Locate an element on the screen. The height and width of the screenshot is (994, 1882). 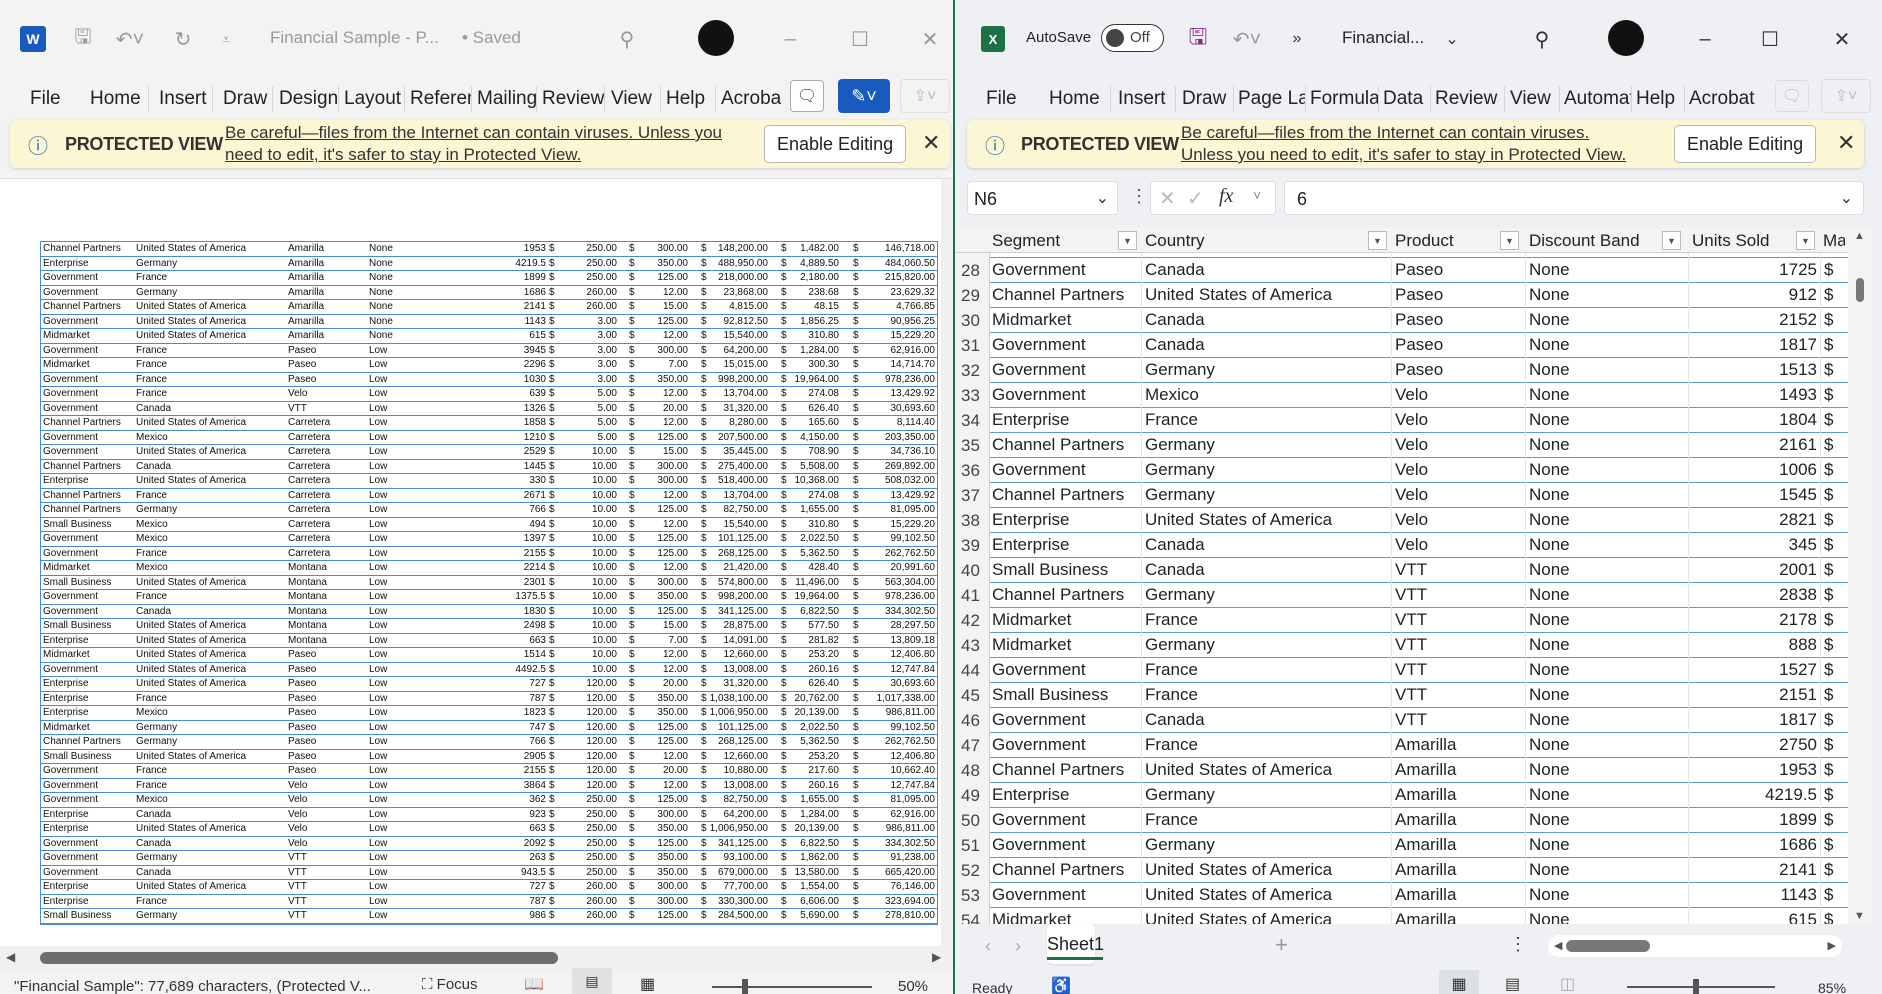
name-box: N6 ⌄ is located at coordinates (1042, 198).